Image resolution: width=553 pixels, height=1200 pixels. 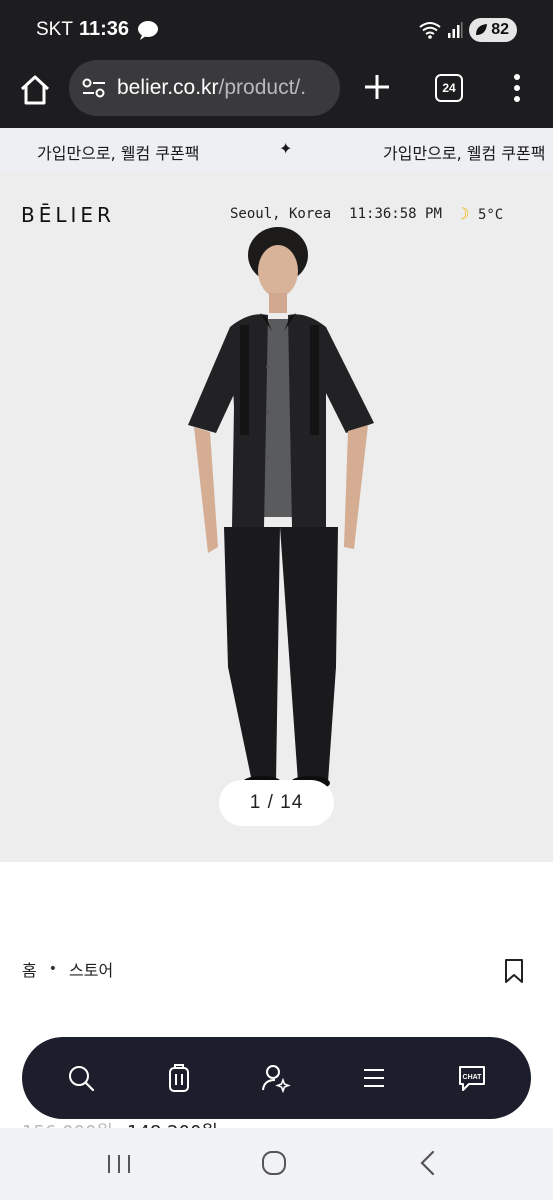 I want to click on tab-switcher-button: 24, so click(x=449, y=88).